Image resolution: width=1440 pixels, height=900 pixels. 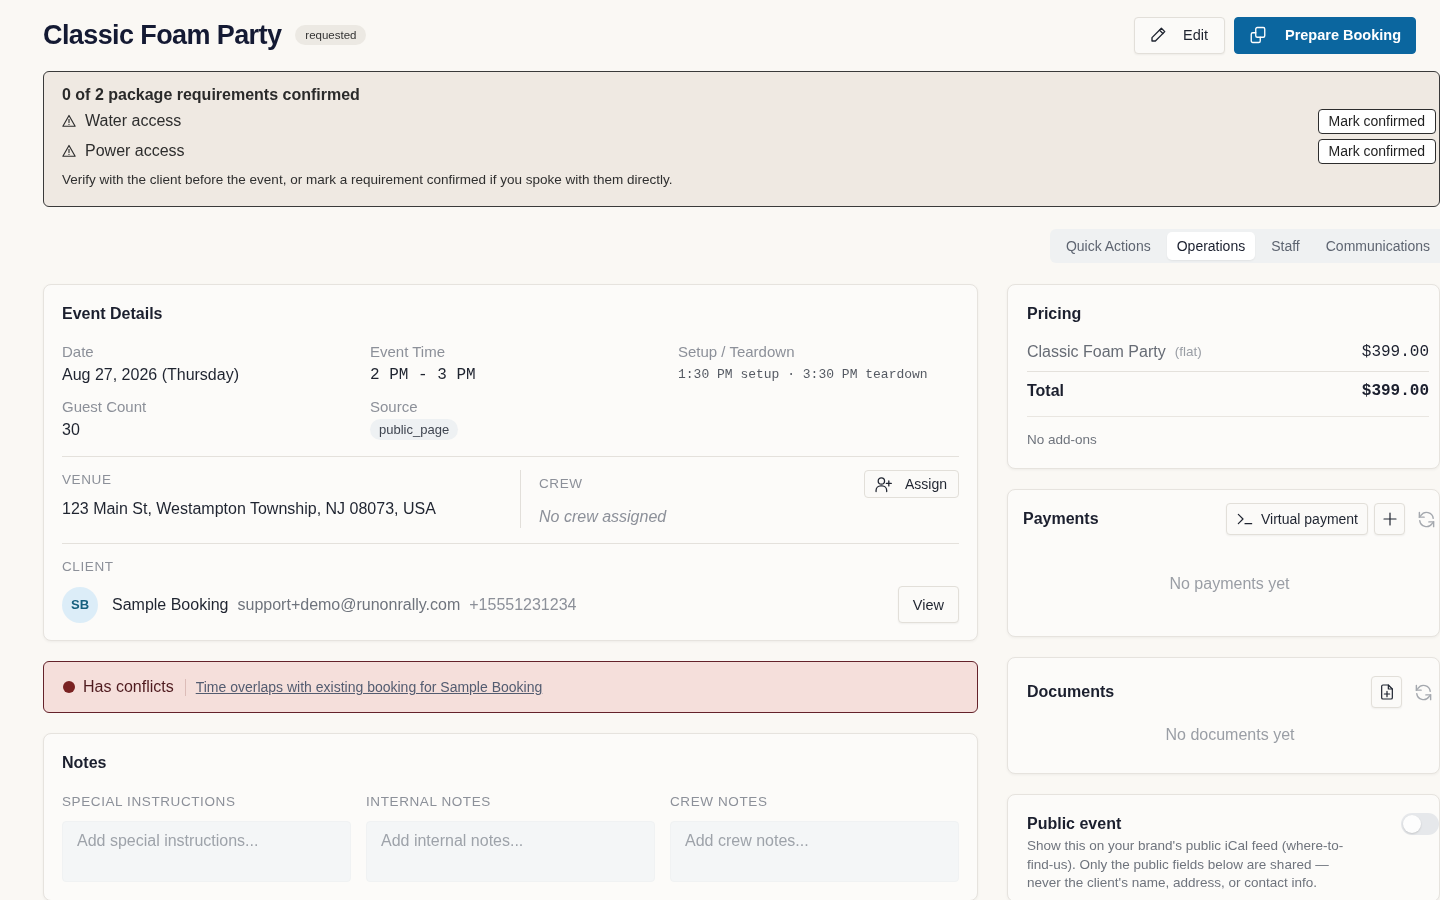 What do you see at coordinates (149, 802) in the screenshot?
I see `notes-label: SPECIAL INSTRUCTIONS` at bounding box center [149, 802].